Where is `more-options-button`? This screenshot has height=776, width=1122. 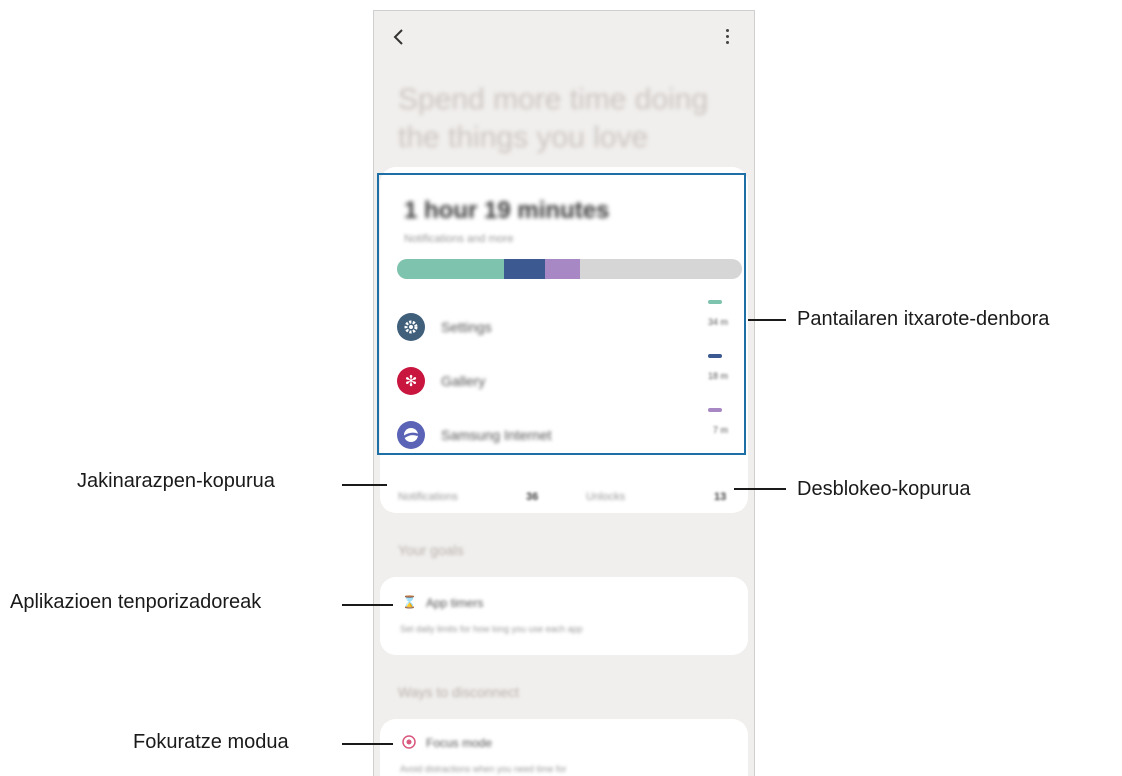
more-options-button is located at coordinates (727, 38).